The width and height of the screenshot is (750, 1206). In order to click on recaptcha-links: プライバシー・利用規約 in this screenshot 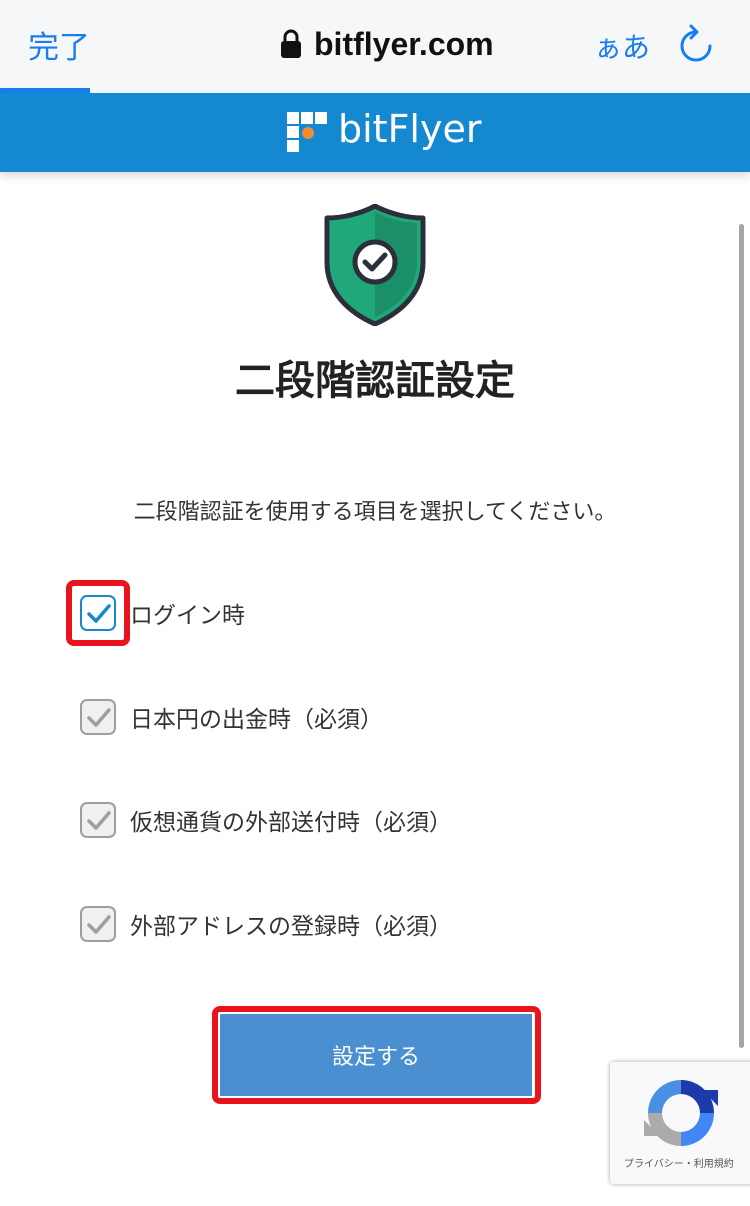, I will do `click(679, 1162)`.